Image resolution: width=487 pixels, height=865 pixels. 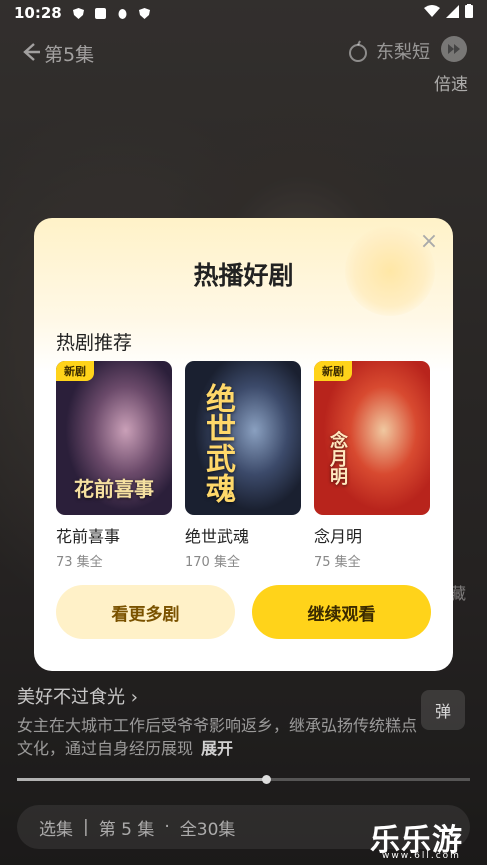 What do you see at coordinates (372, 438) in the screenshot?
I see `drama-poster: 新剧念月明` at bounding box center [372, 438].